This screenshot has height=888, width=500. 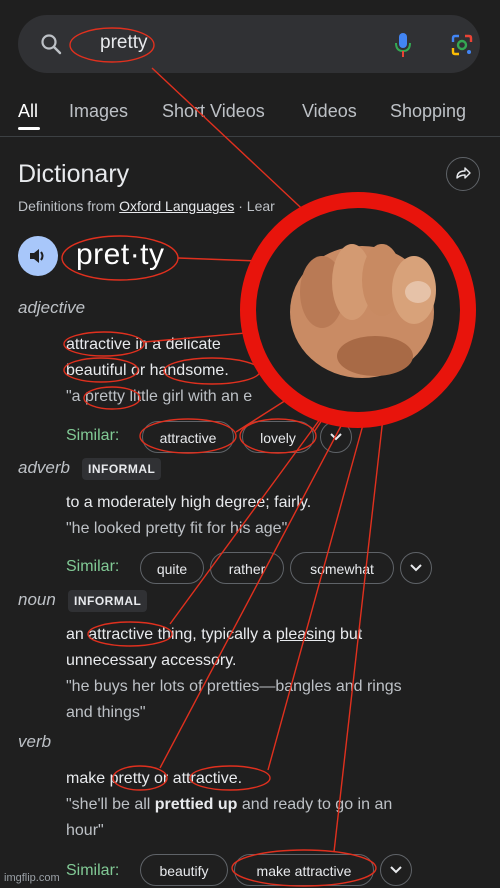 What do you see at coordinates (278, 437) in the screenshot?
I see `chip-lovely: lovely` at bounding box center [278, 437].